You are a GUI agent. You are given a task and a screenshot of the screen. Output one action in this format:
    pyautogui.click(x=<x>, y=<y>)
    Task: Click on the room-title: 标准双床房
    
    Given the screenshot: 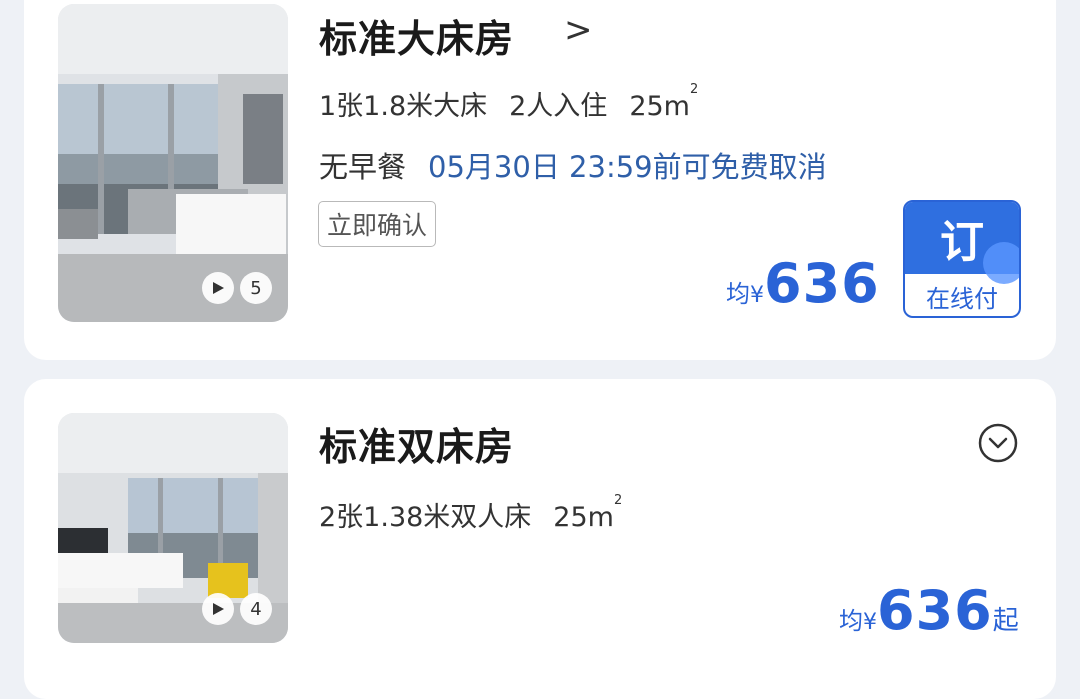 What is the action you would take?
    pyautogui.click(x=416, y=443)
    